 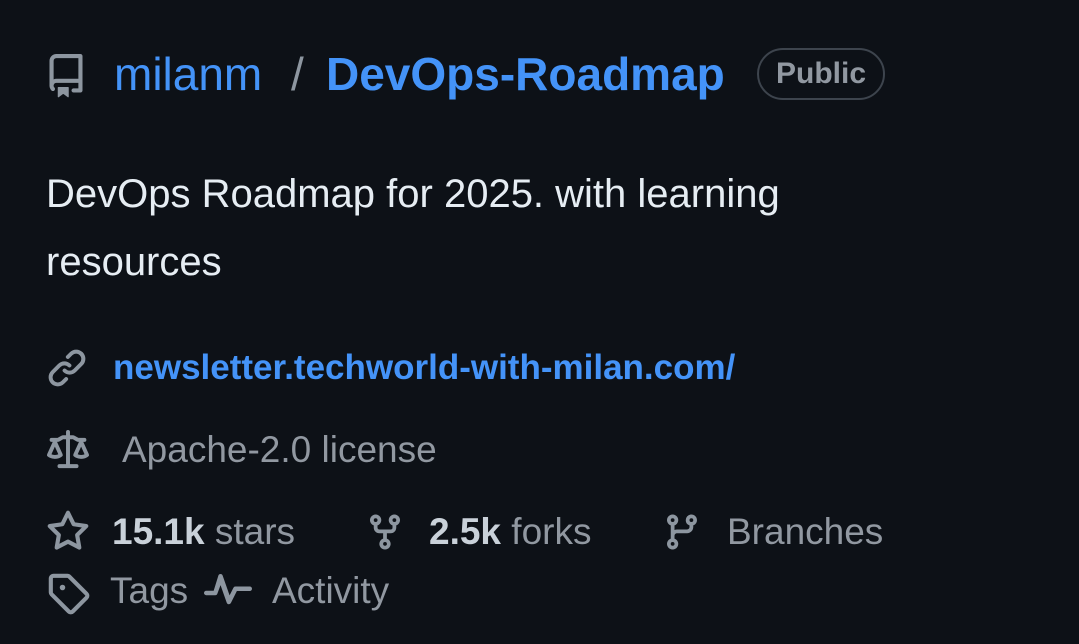 What do you see at coordinates (67, 368) in the screenshot?
I see `link-icon` at bounding box center [67, 368].